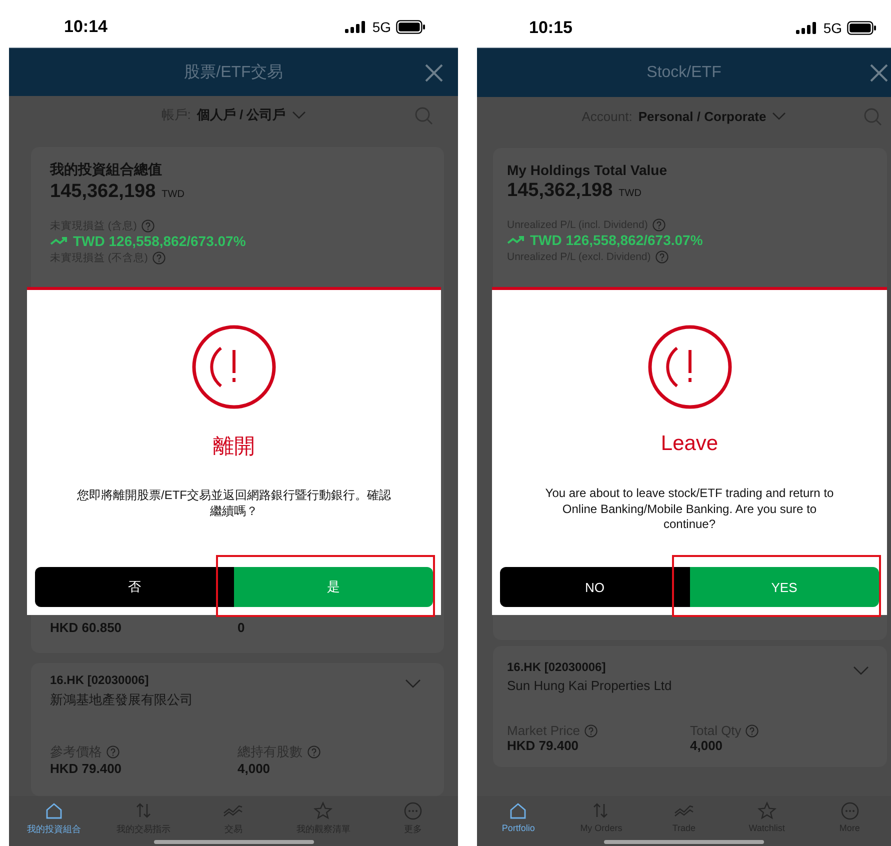  I want to click on account-selector: Personal / Corporate, so click(702, 116).